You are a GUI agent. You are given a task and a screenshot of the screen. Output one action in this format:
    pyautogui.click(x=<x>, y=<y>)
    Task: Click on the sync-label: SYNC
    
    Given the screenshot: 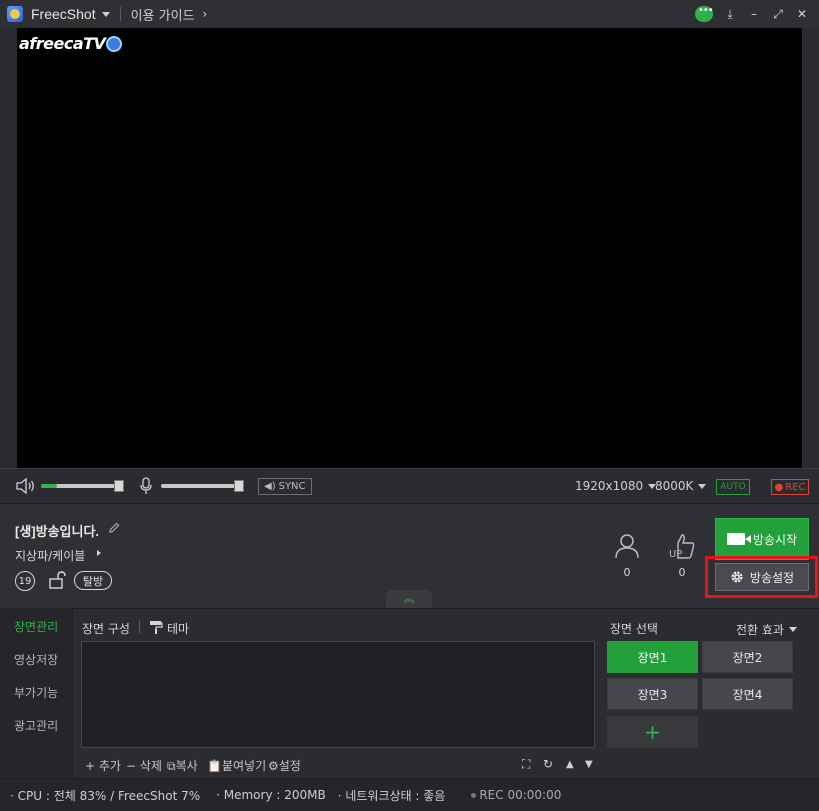 What is the action you would take?
    pyautogui.click(x=292, y=486)
    